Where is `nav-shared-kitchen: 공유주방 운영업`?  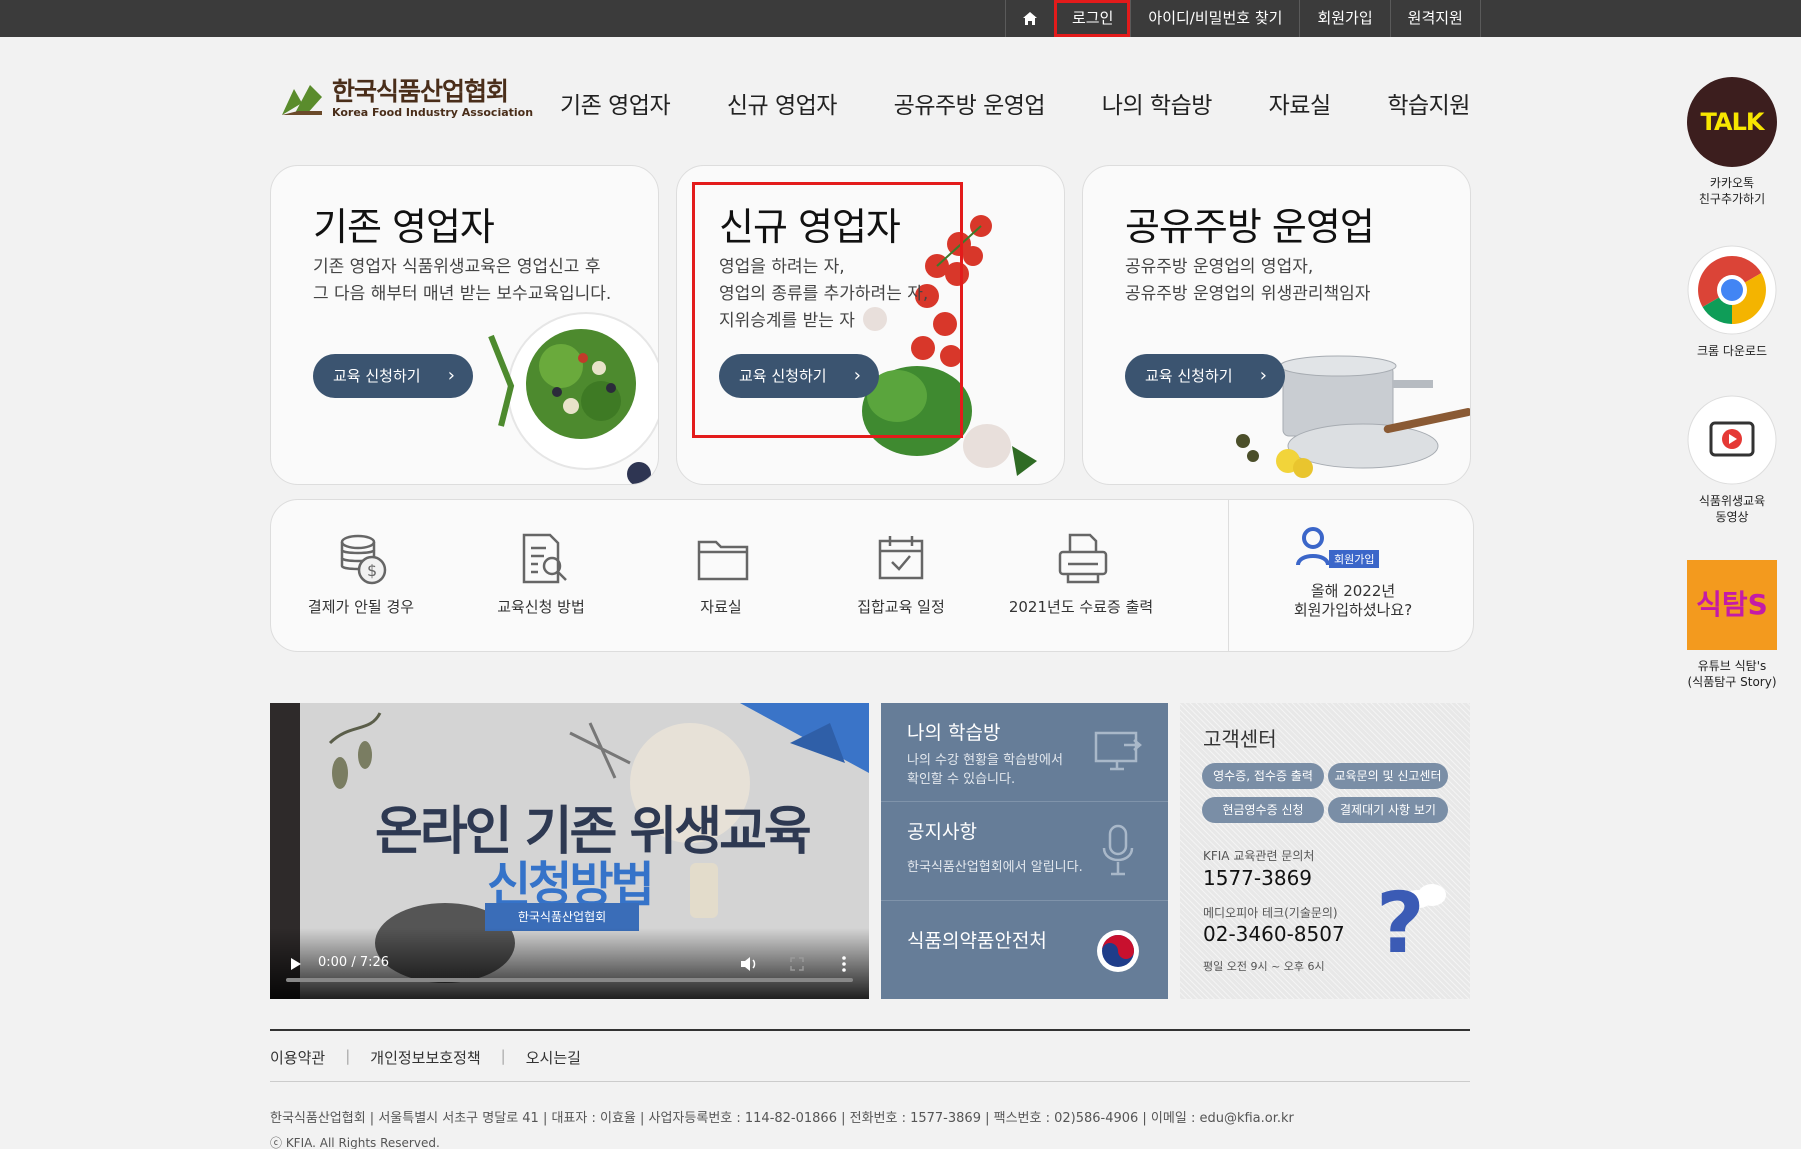
nav-shared-kitchen: 공유주방 운영업 is located at coordinates (970, 103).